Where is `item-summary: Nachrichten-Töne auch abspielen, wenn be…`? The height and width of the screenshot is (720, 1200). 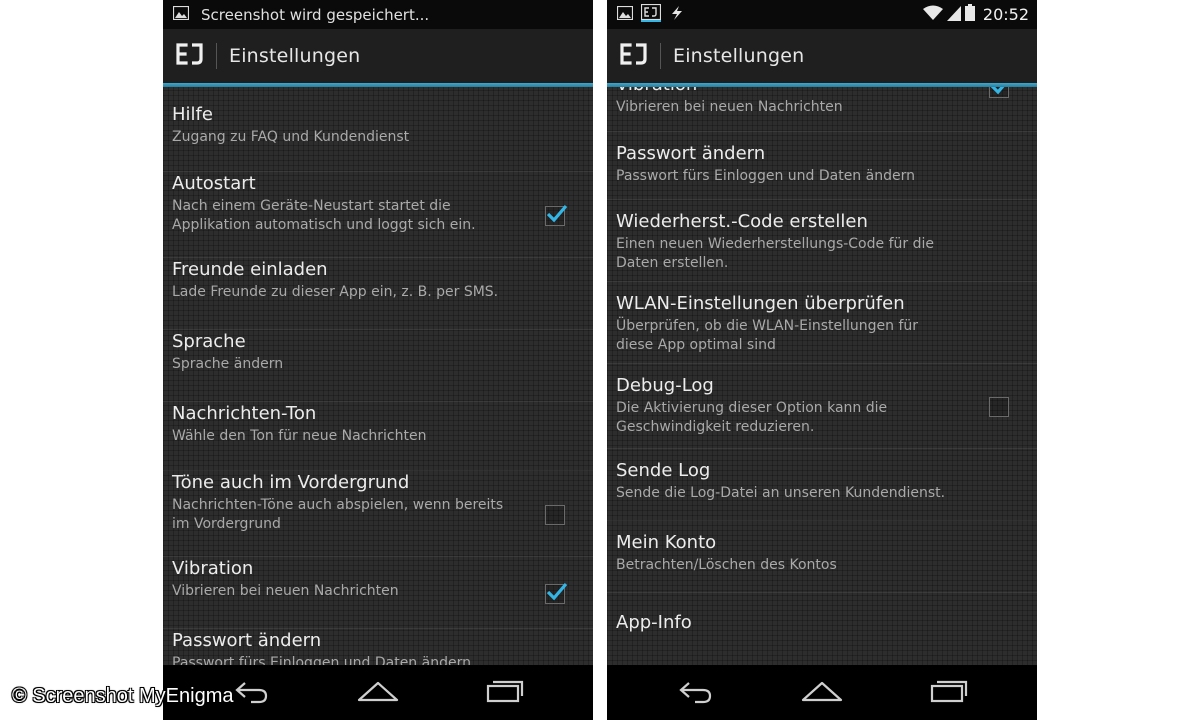 item-summary: Nachrichten-Töne auch abspielen, wenn be… is located at coordinates (338, 514).